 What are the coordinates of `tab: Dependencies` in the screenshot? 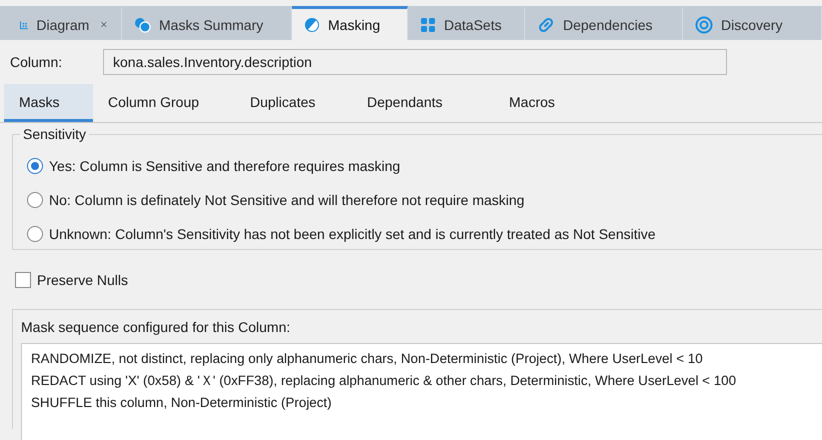 It's located at (604, 23).